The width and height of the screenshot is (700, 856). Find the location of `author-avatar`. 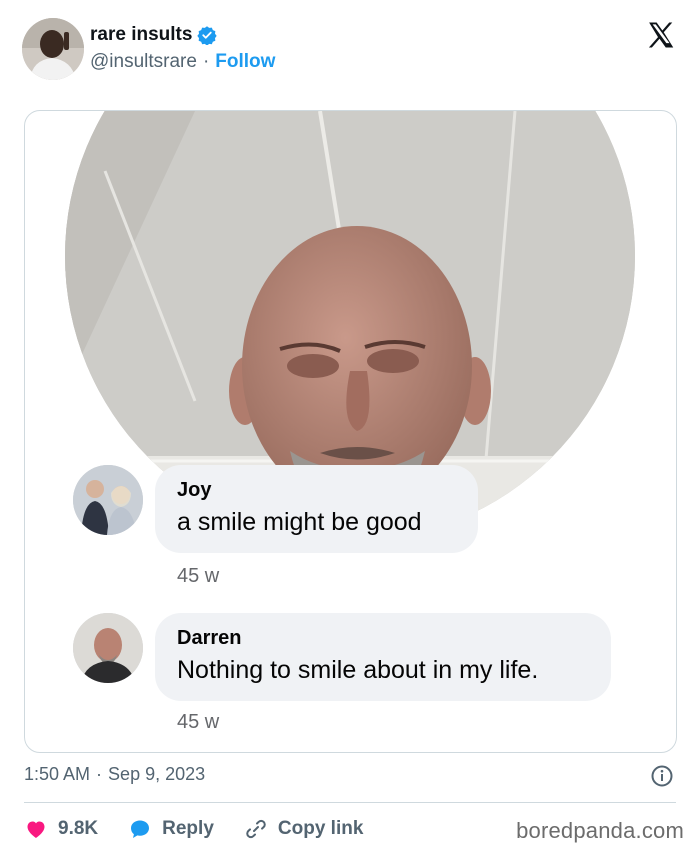

author-avatar is located at coordinates (53, 49).